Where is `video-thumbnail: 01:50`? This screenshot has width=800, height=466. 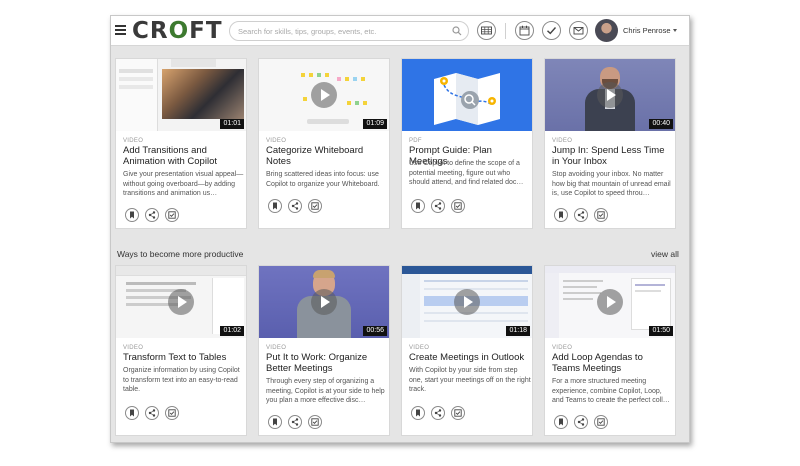
video-thumbnail: 01:50 is located at coordinates (610, 302).